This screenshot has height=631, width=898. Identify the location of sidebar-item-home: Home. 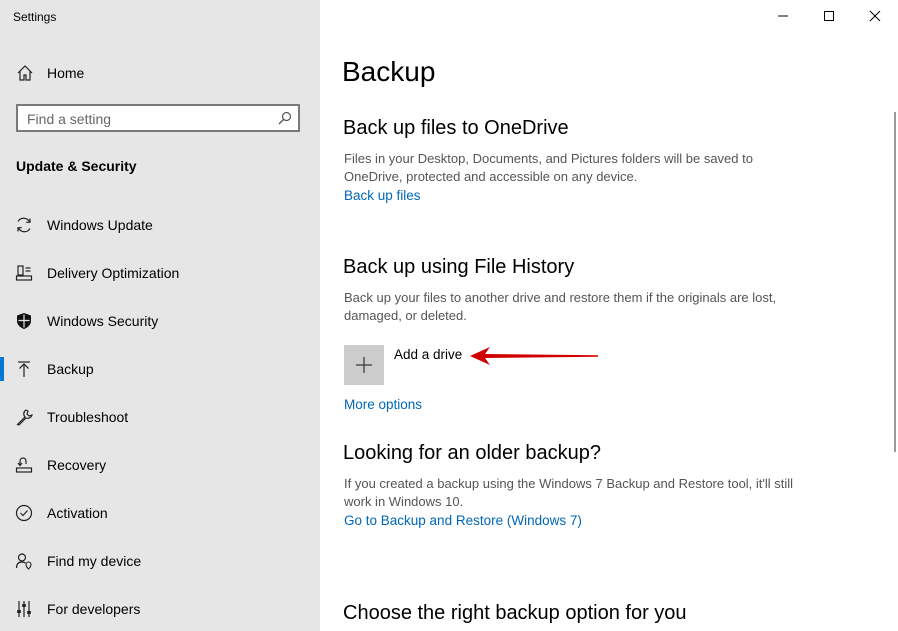
(160, 73).